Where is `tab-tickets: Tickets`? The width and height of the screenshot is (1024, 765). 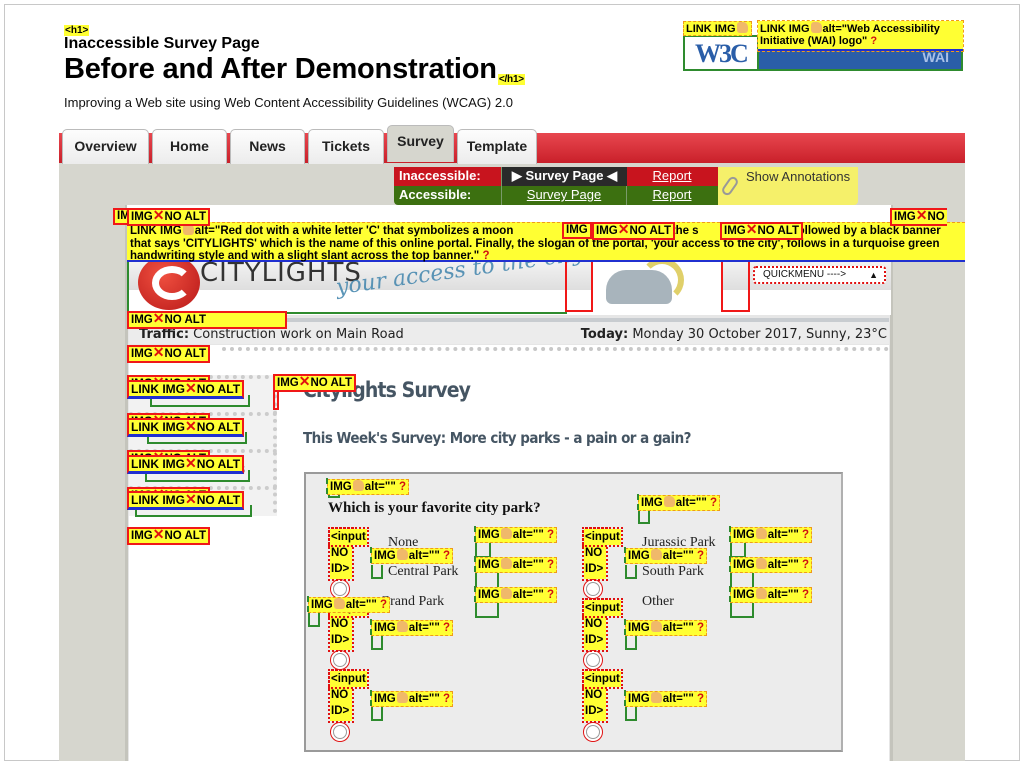 tab-tickets: Tickets is located at coordinates (346, 146).